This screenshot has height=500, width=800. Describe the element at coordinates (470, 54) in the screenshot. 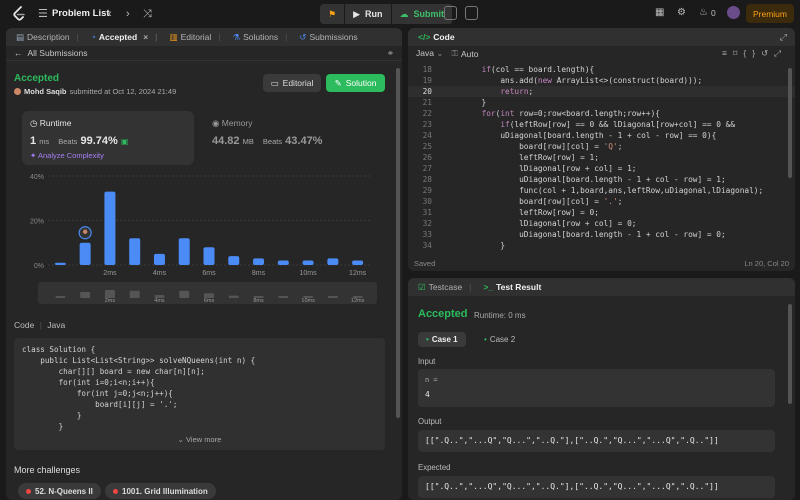

I see `auto-mode-label: Auto` at that location.